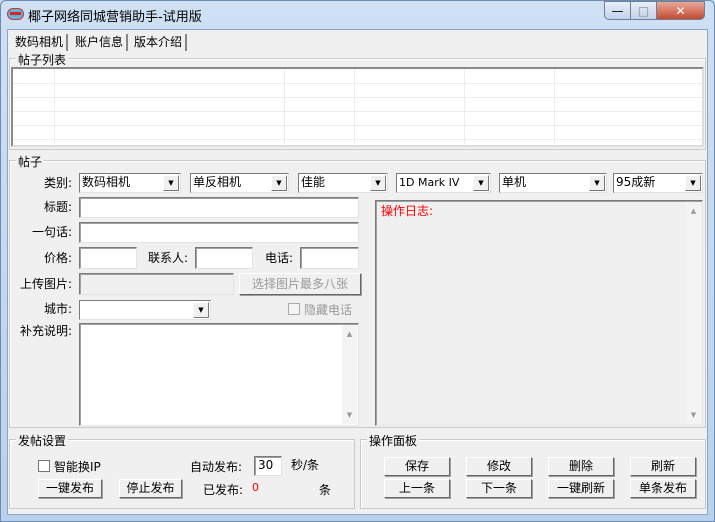  I want to click on condition-value: 95成新, so click(636, 182).